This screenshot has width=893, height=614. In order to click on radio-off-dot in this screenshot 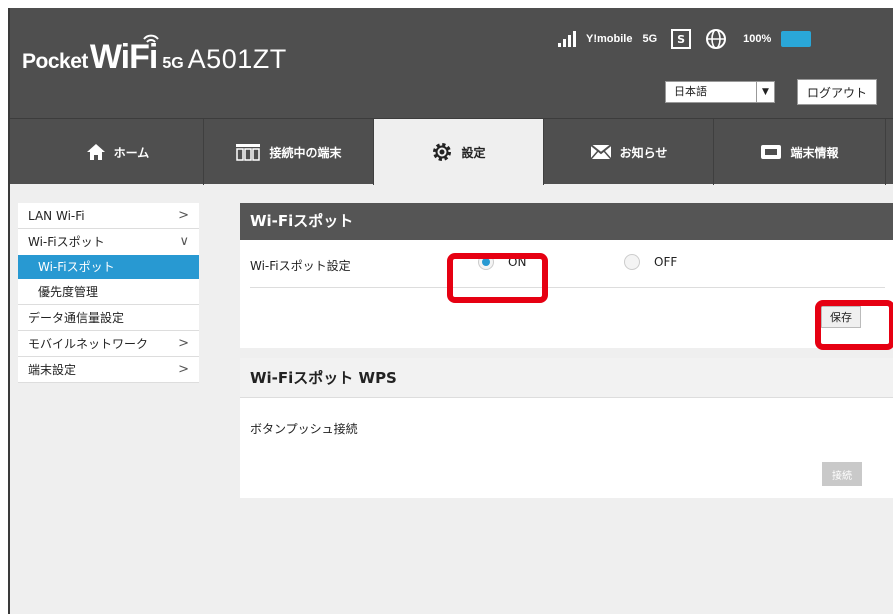, I will do `click(632, 262)`.